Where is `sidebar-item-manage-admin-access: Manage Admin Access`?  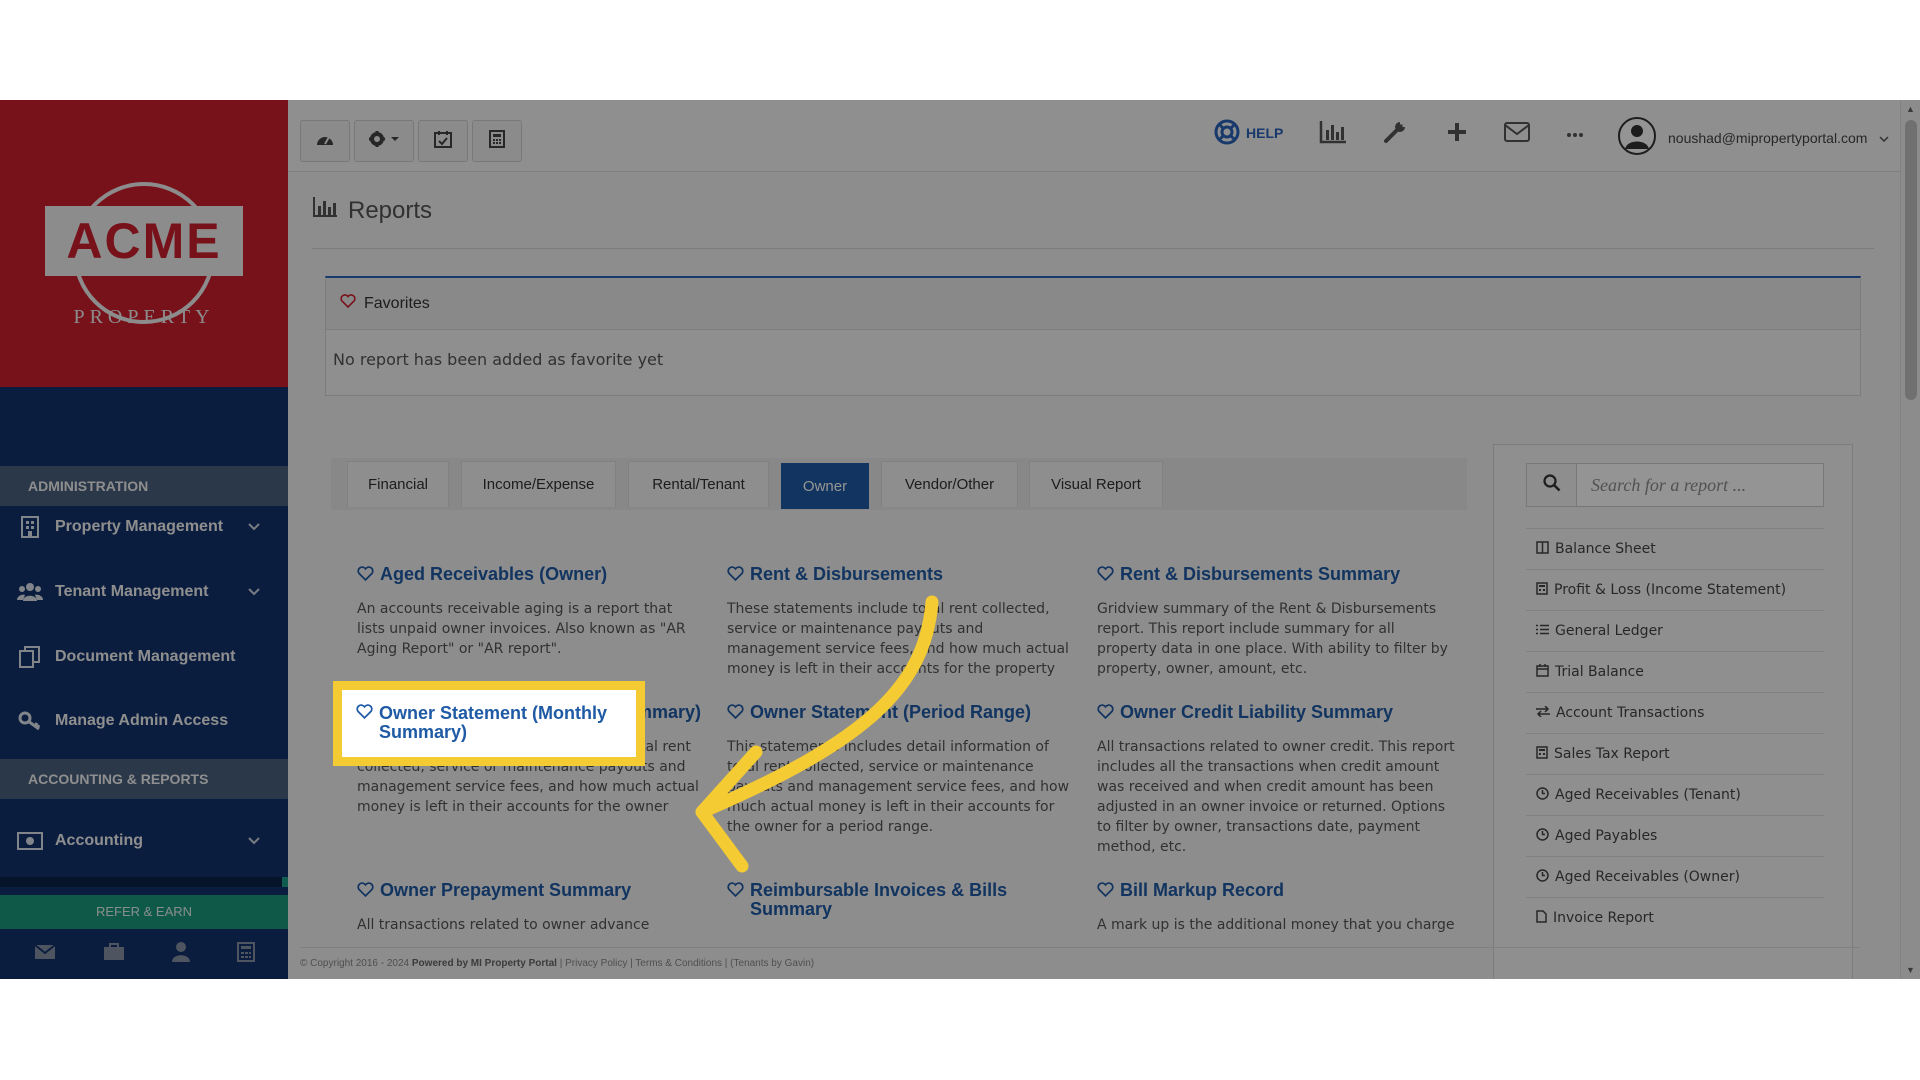
sidebar-item-manage-admin-access: Manage Admin Access is located at coordinates (144, 721).